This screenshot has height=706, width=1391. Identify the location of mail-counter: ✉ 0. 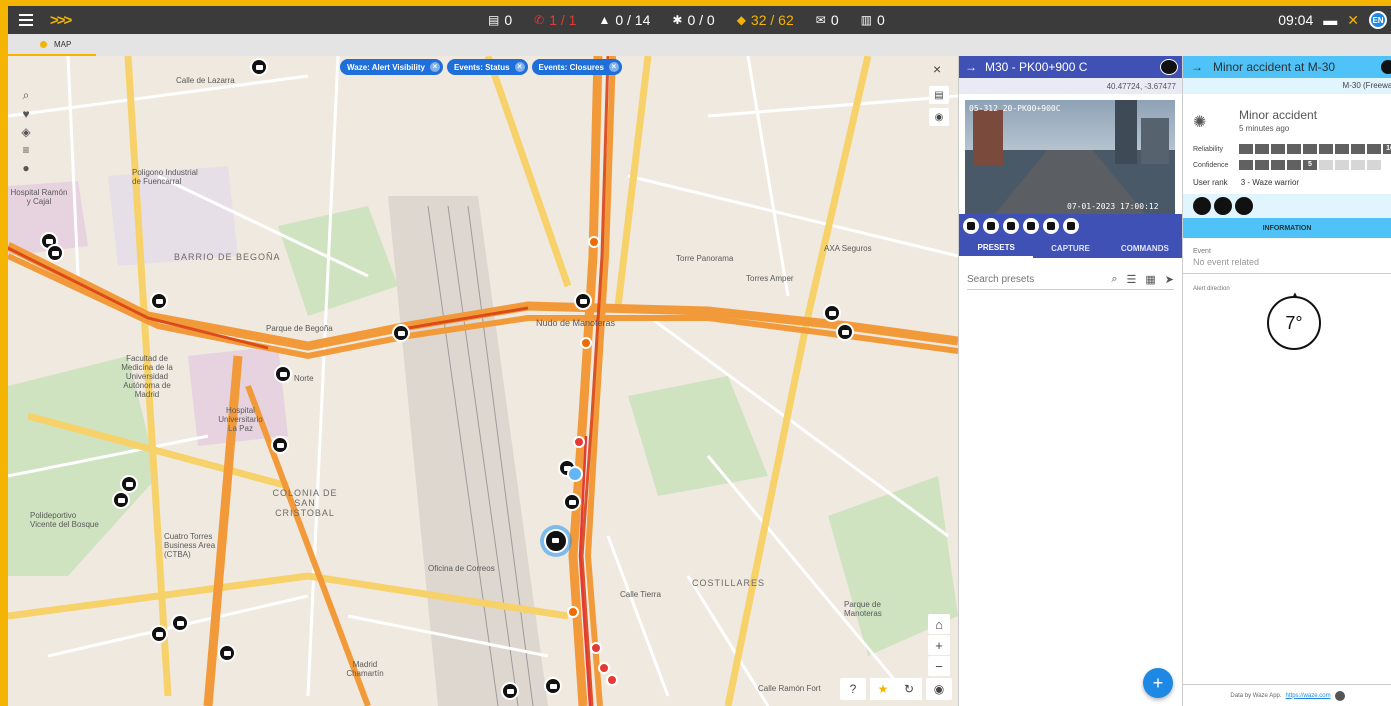
(827, 20).